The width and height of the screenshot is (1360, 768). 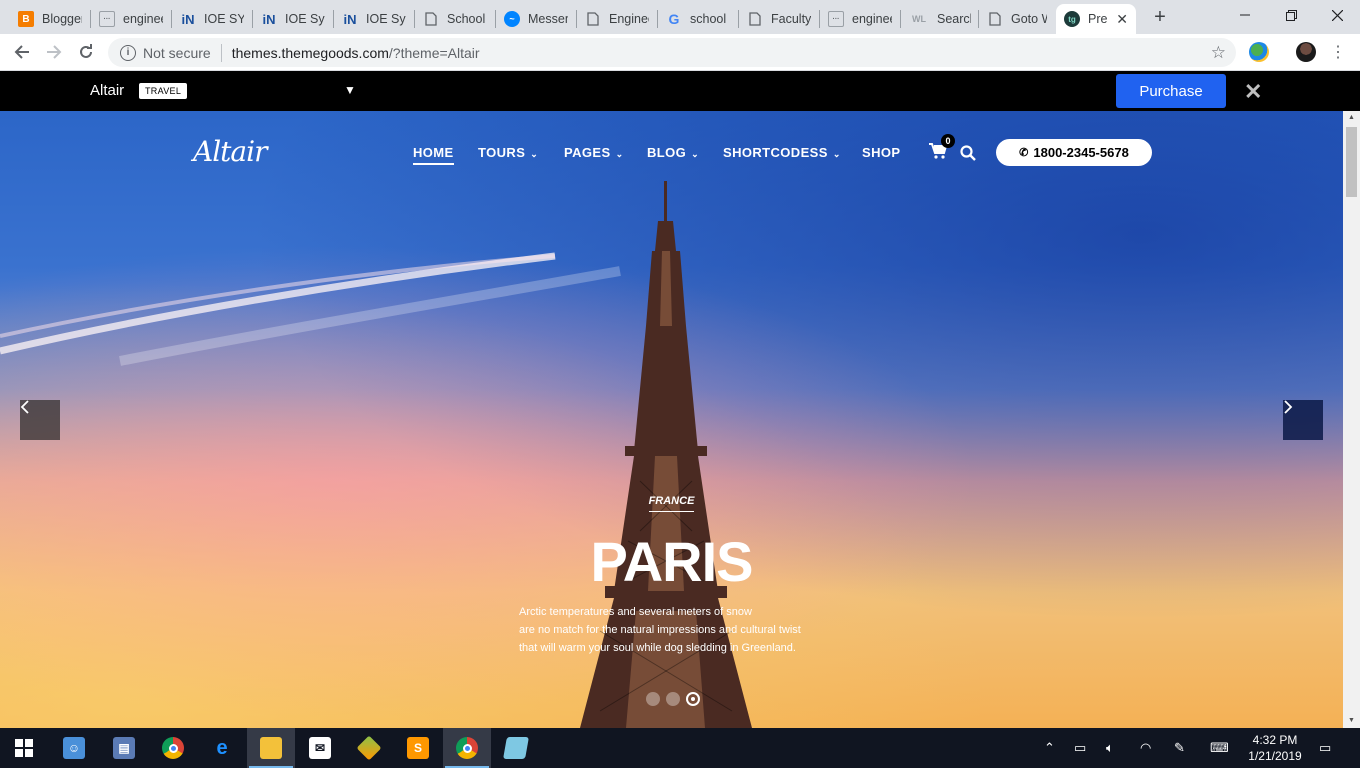 I want to click on taskbar-edge: e, so click(x=222, y=748).